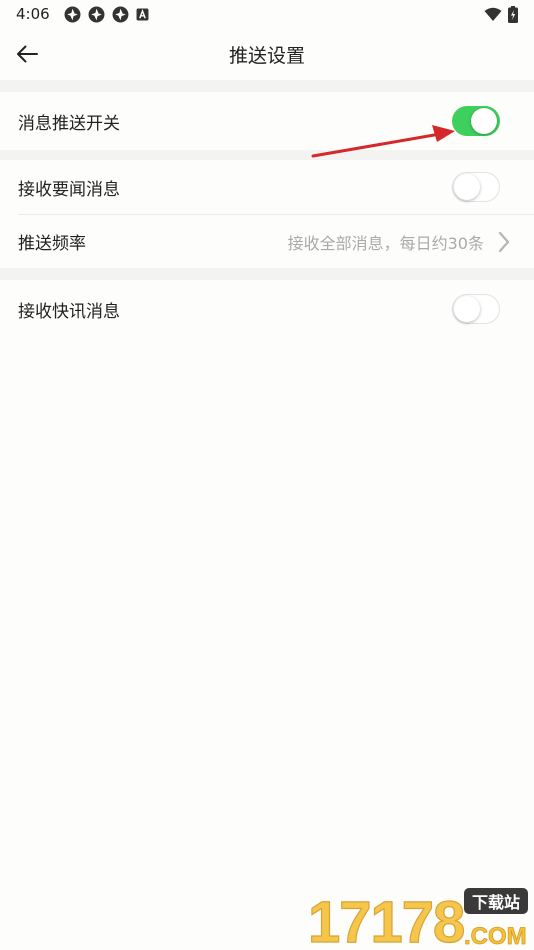 This screenshot has height=950, width=534. What do you see at coordinates (504, 241) in the screenshot?
I see `chevron-right-icon` at bounding box center [504, 241].